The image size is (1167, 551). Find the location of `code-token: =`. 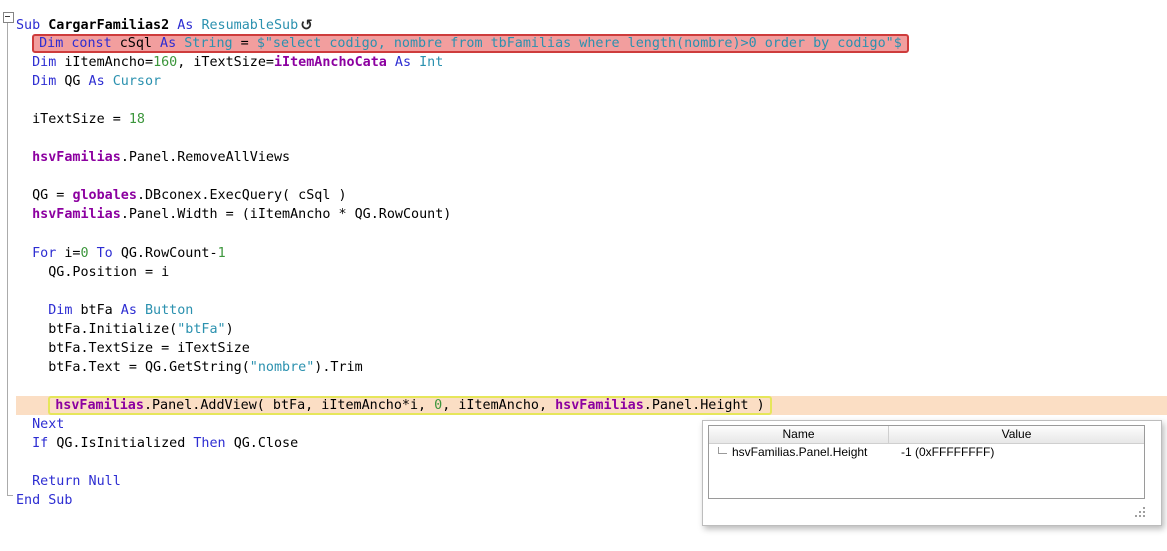

code-token: = is located at coordinates (244, 44).